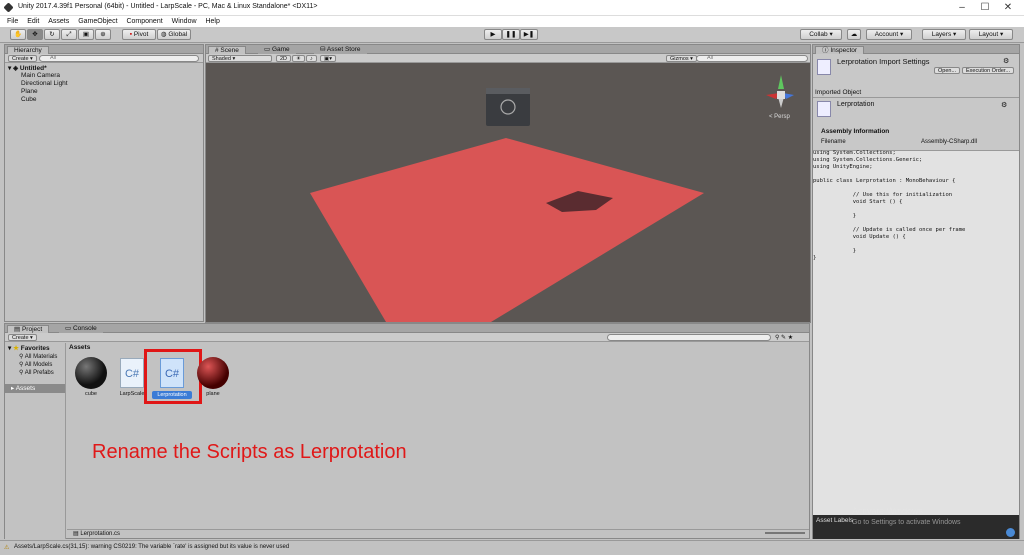  I want to click on menu-window: Window, so click(184, 21).